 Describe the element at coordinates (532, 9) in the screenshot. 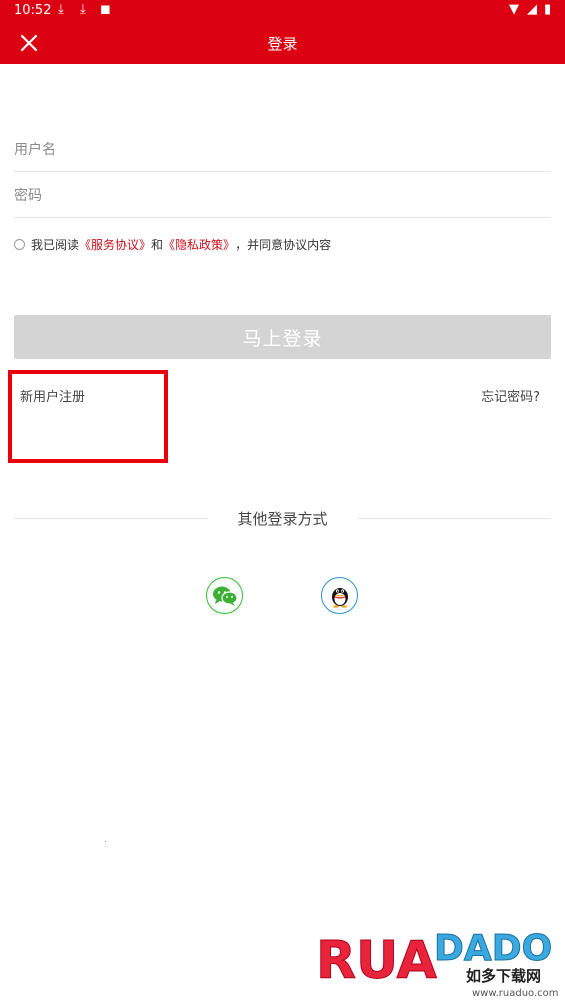

I see `signal-icon: ◢` at that location.